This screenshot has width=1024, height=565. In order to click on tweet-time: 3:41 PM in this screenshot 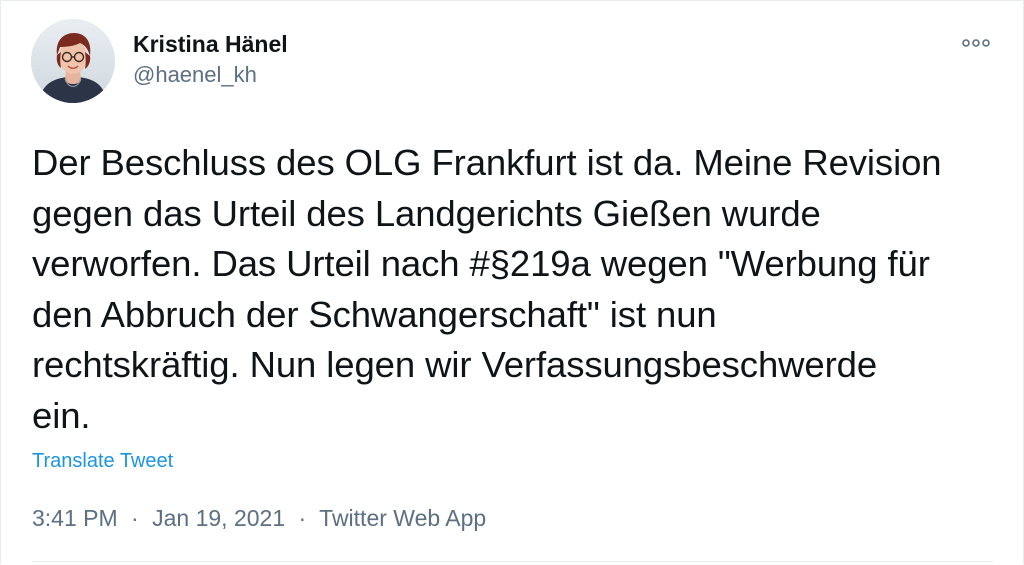, I will do `click(75, 518)`.